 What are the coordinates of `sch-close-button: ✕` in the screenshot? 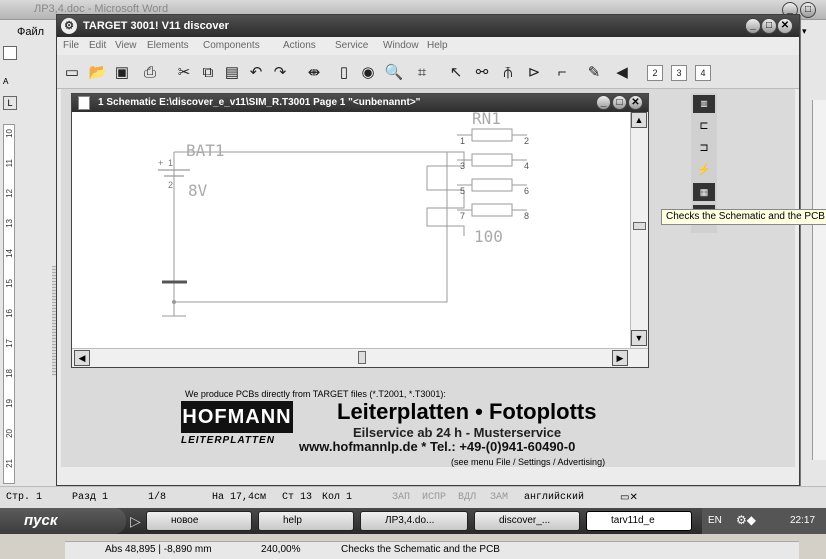 It's located at (635, 102).